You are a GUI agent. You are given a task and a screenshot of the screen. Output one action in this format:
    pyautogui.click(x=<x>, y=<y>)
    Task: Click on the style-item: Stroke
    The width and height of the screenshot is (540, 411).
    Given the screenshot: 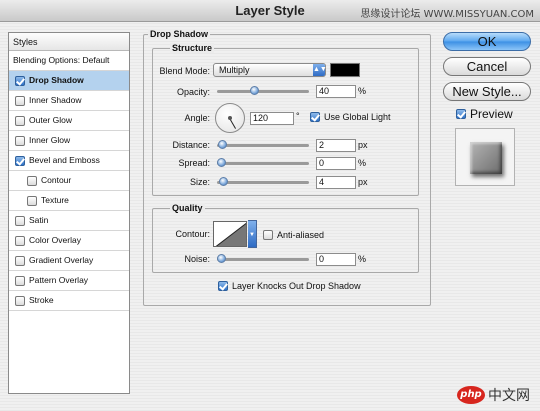 What is the action you would take?
    pyautogui.click(x=69, y=301)
    